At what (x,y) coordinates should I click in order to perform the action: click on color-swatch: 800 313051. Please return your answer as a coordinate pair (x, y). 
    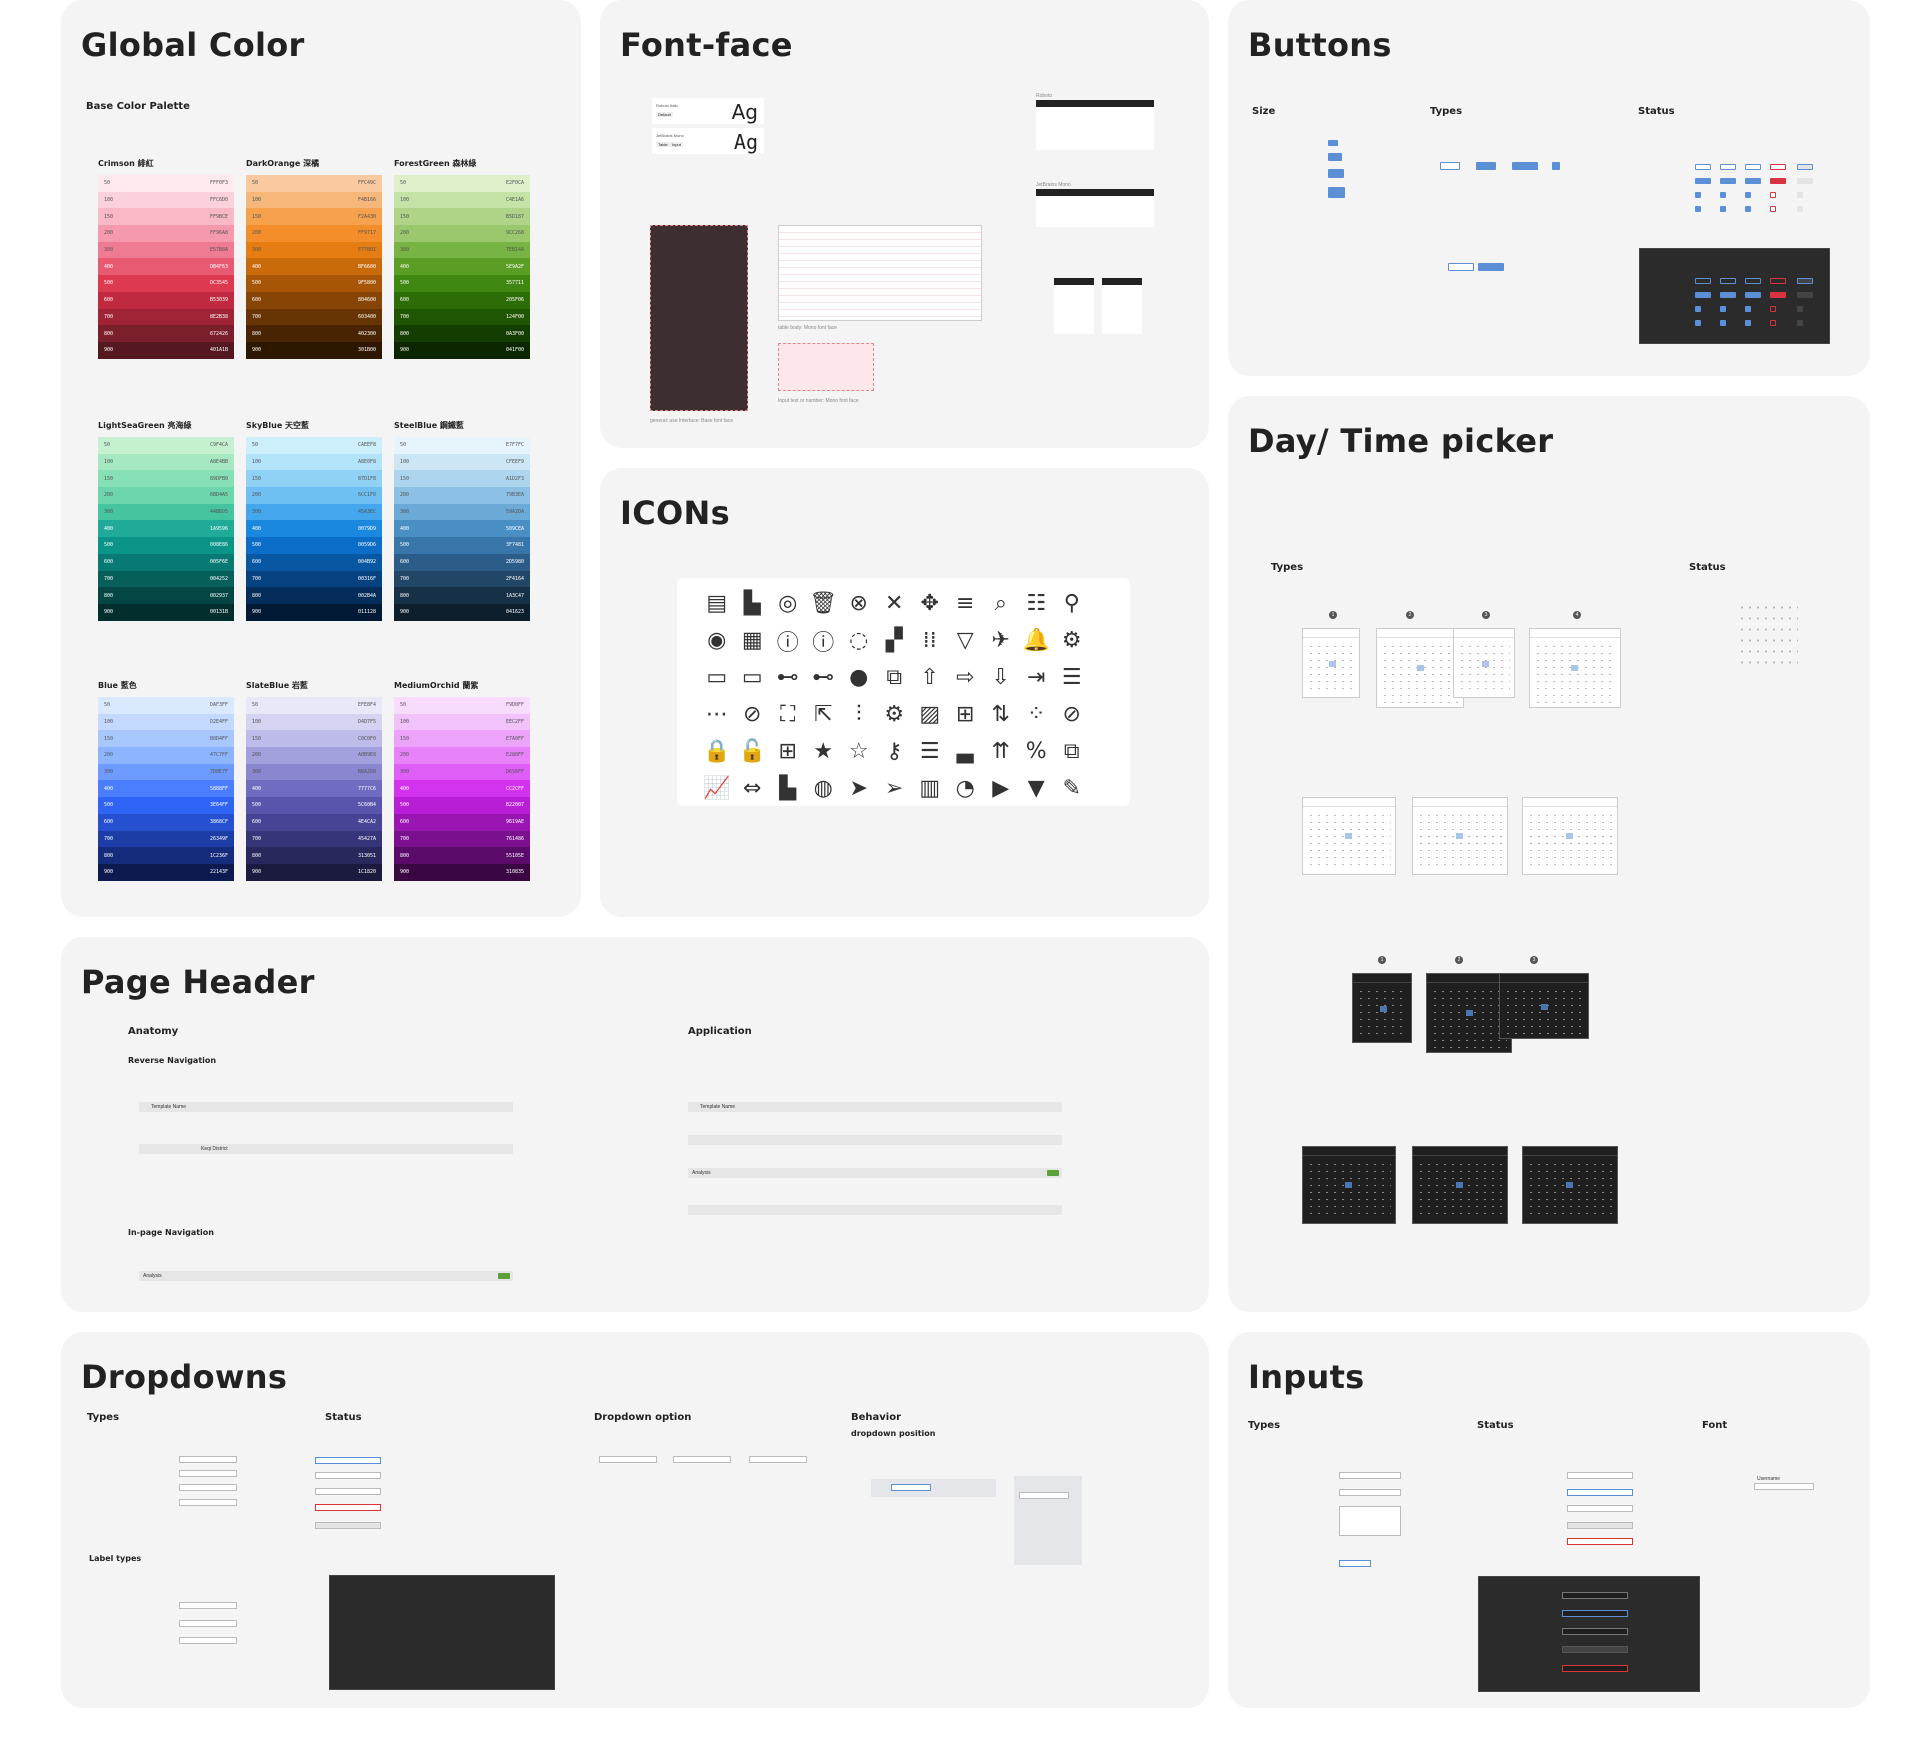
    Looking at the image, I should click on (314, 855).